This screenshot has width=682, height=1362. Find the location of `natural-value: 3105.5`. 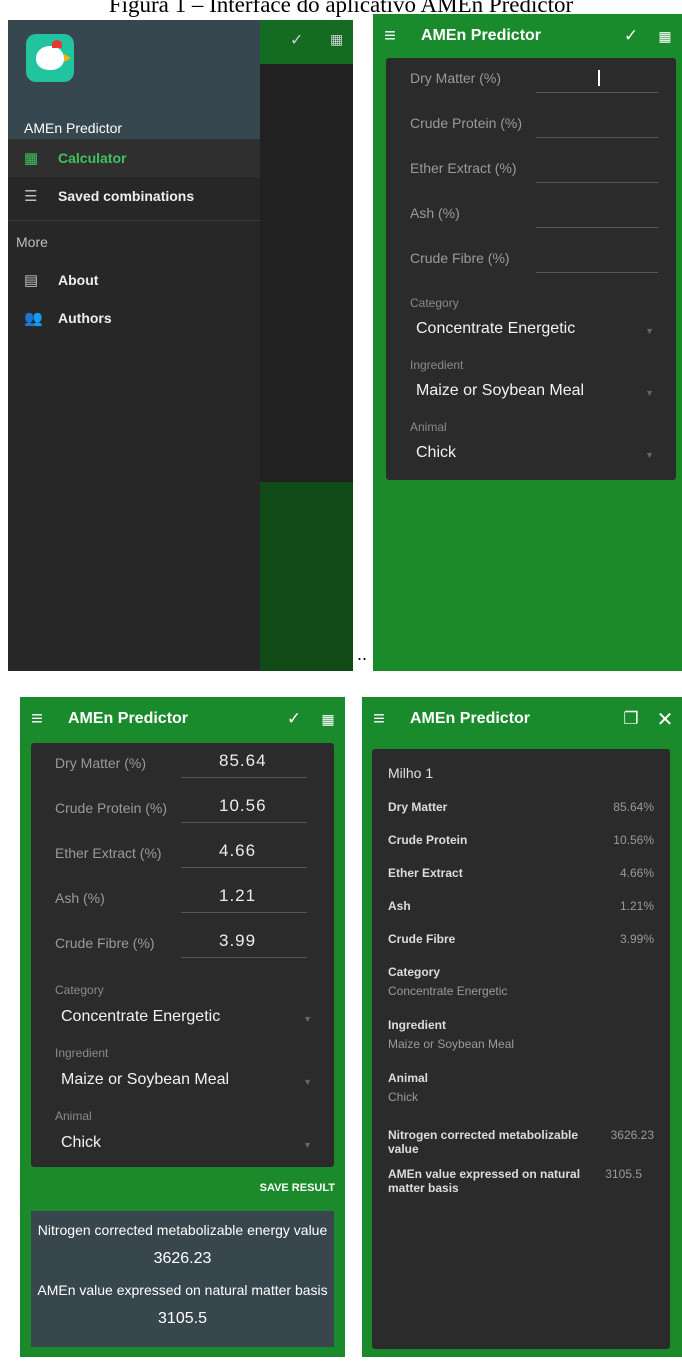

natural-value: 3105.5 is located at coordinates (623, 1174).